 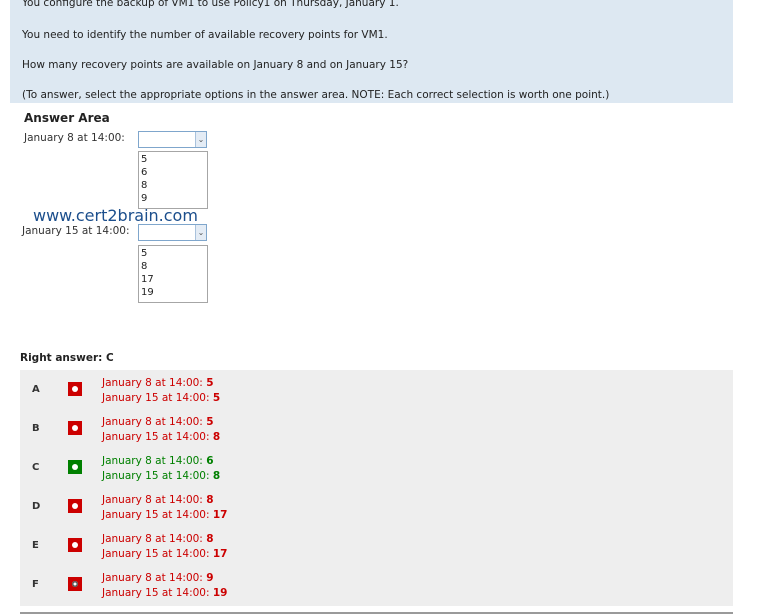 I want to click on choice-letter: A, so click(x=36, y=389).